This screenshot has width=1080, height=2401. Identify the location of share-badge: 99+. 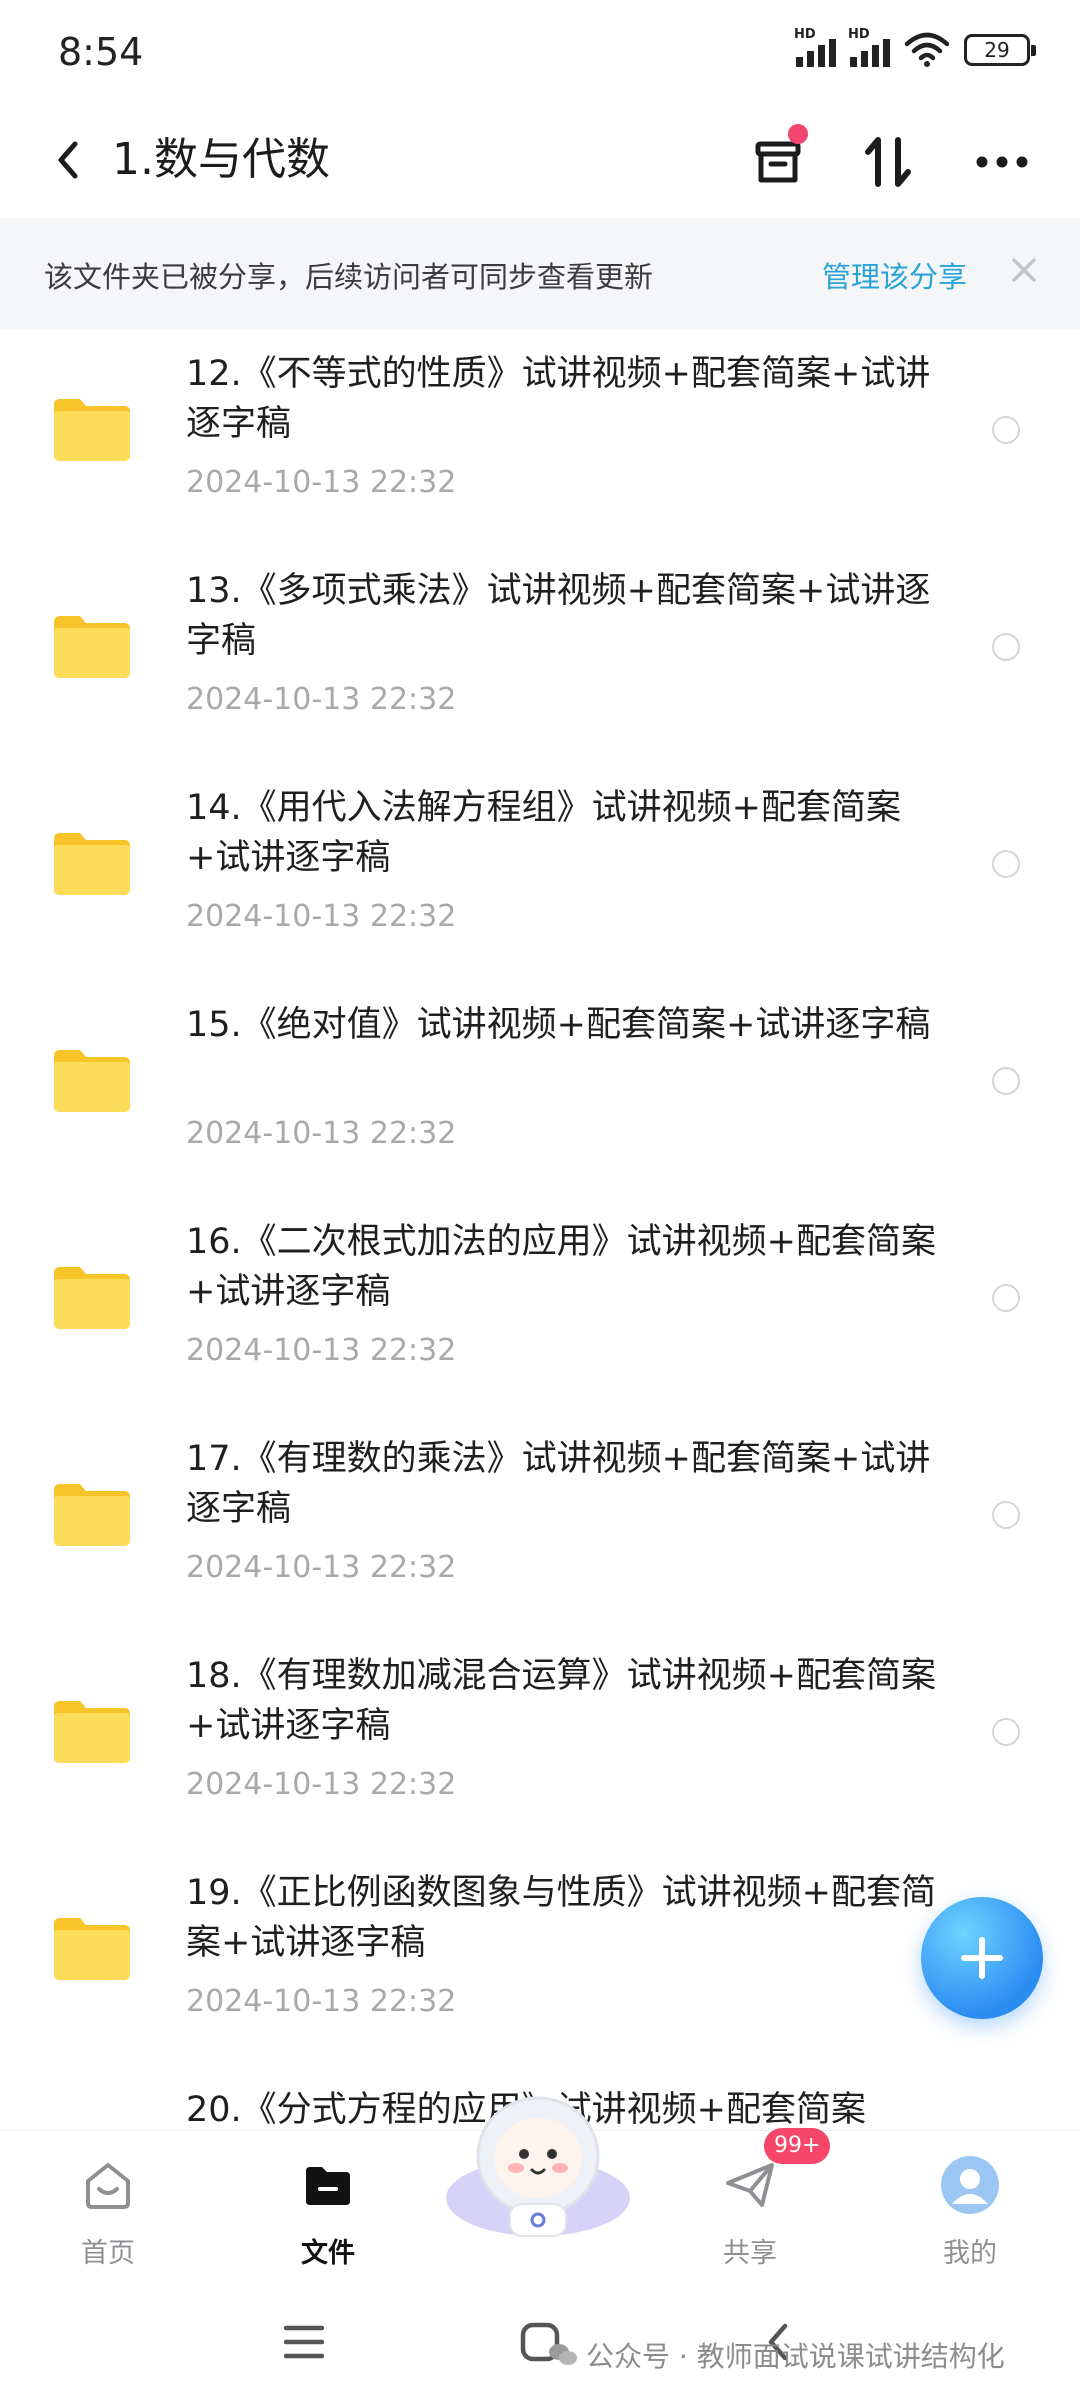
(797, 2146).